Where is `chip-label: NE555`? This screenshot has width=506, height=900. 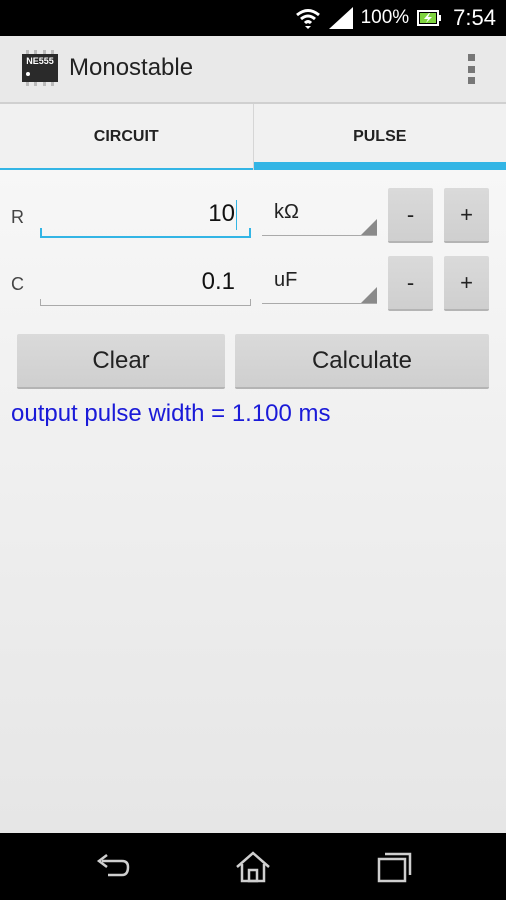 chip-label: NE555 is located at coordinates (40, 61).